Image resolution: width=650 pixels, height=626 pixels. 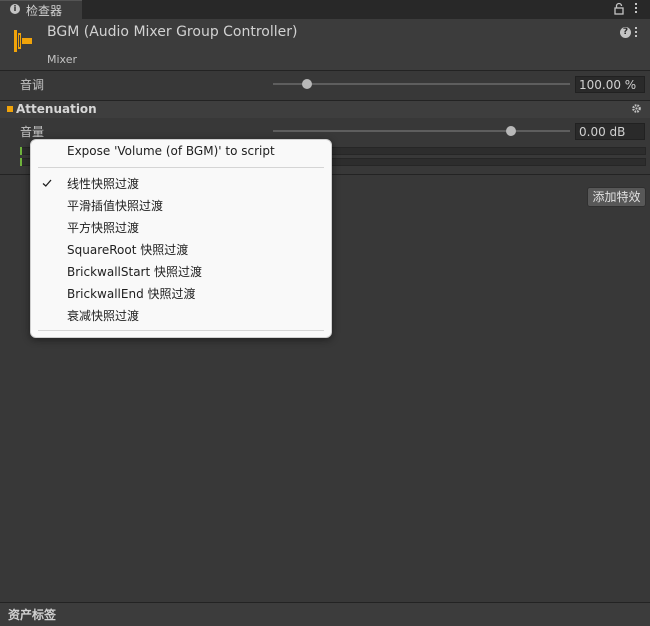 What do you see at coordinates (32, 132) in the screenshot?
I see `volume-label: 音量` at bounding box center [32, 132].